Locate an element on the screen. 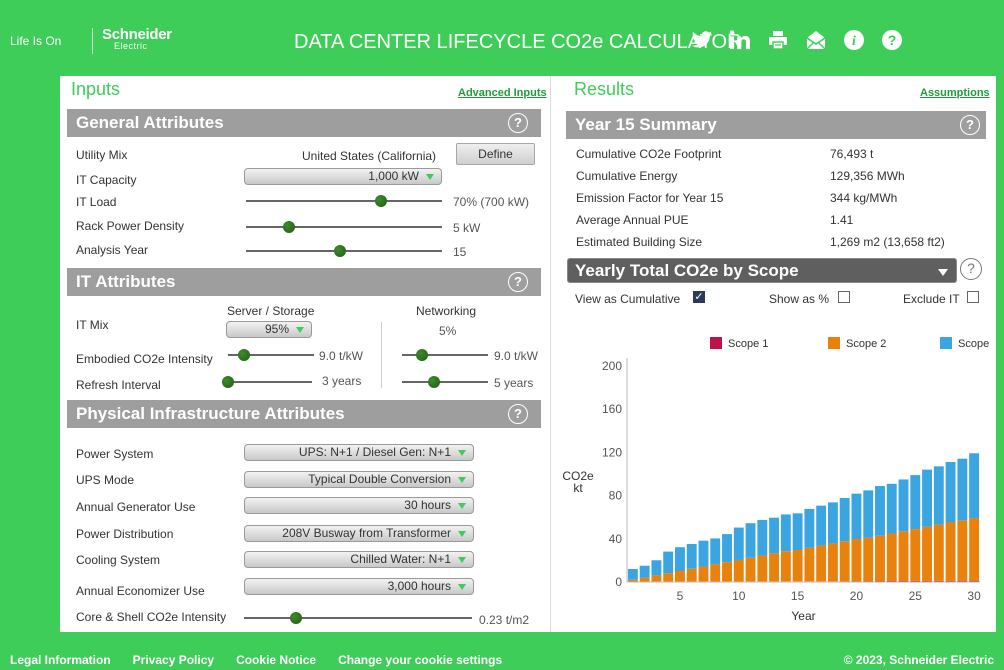 The width and height of the screenshot is (1004, 670). view-cumulative-checkbox: ✓ is located at coordinates (699, 297).